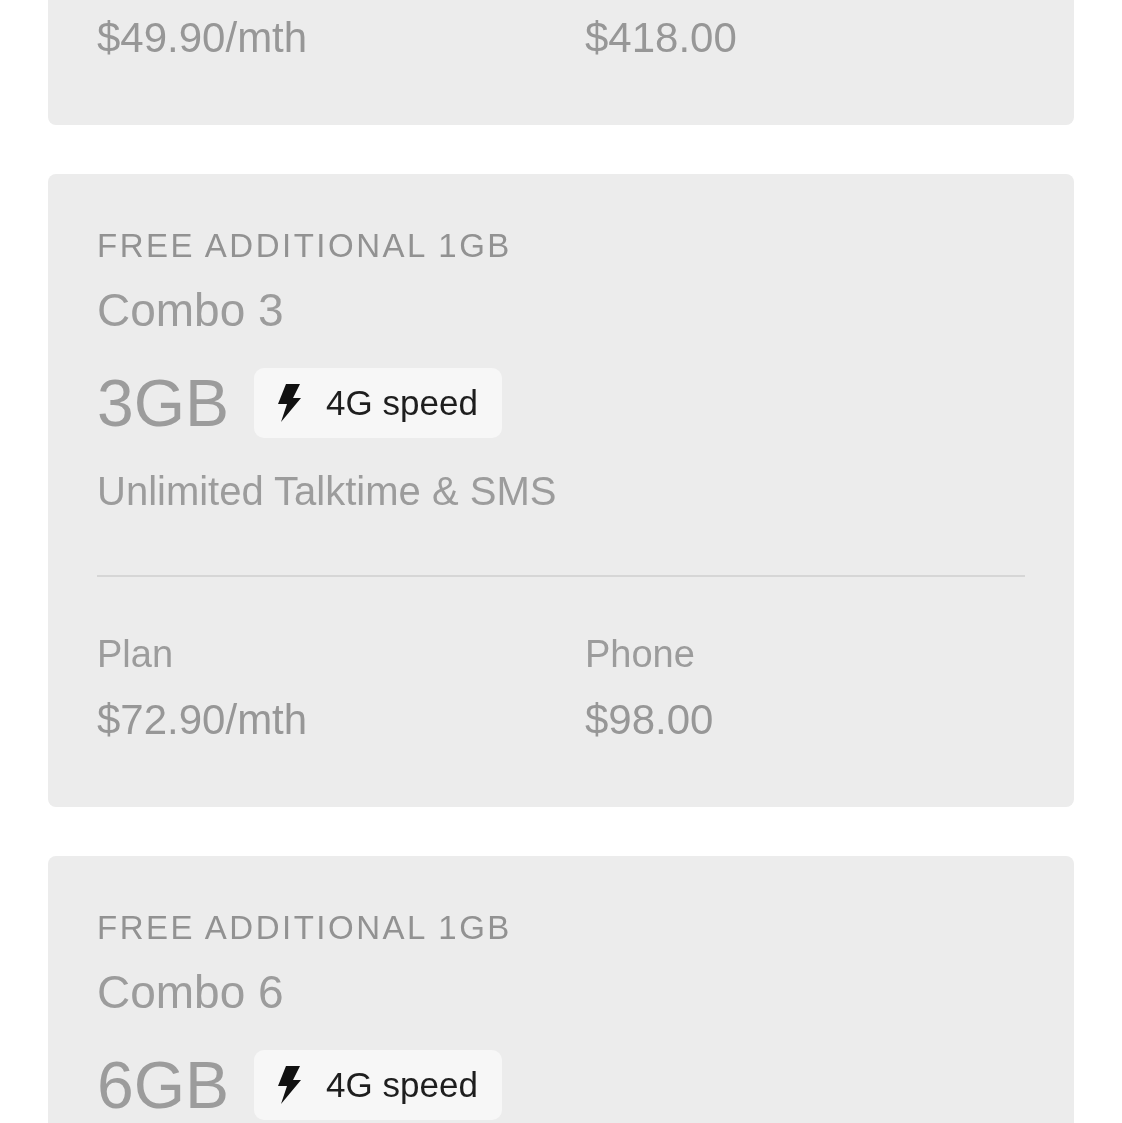 The height and width of the screenshot is (1123, 1122). Describe the element at coordinates (202, 38) in the screenshot. I see `price-amount: $49.90/mth` at that location.